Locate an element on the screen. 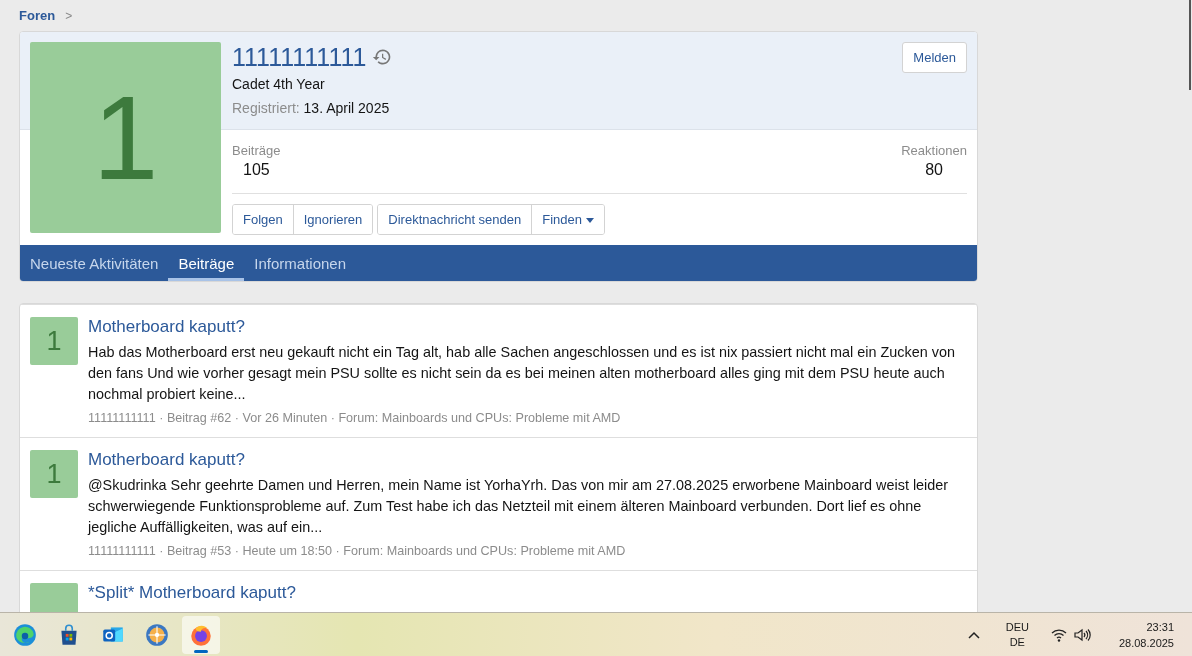 Image resolution: width=1192 pixels, height=656 pixels. stat-label: Reaktionen is located at coordinates (934, 150).